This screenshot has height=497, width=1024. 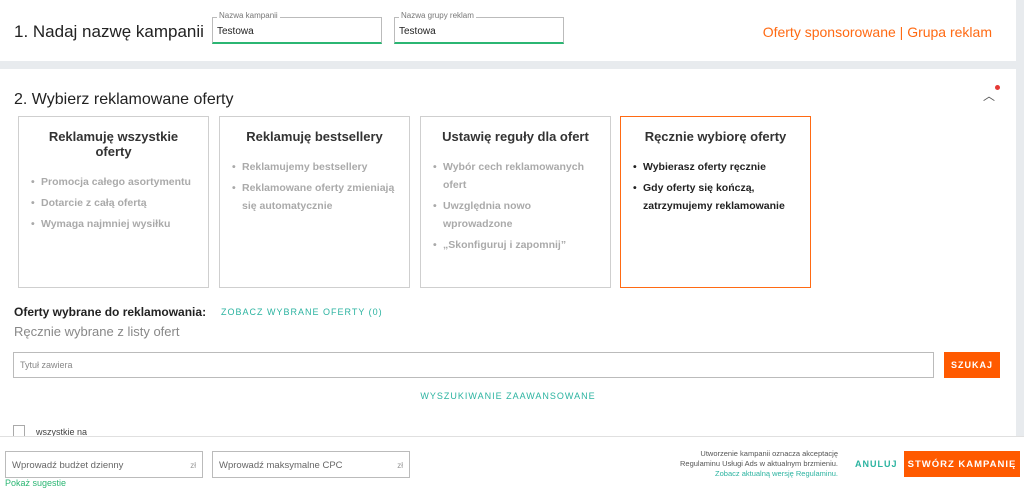 What do you see at coordinates (235, 31) in the screenshot?
I see `campaign-name-value: Testowa` at bounding box center [235, 31].